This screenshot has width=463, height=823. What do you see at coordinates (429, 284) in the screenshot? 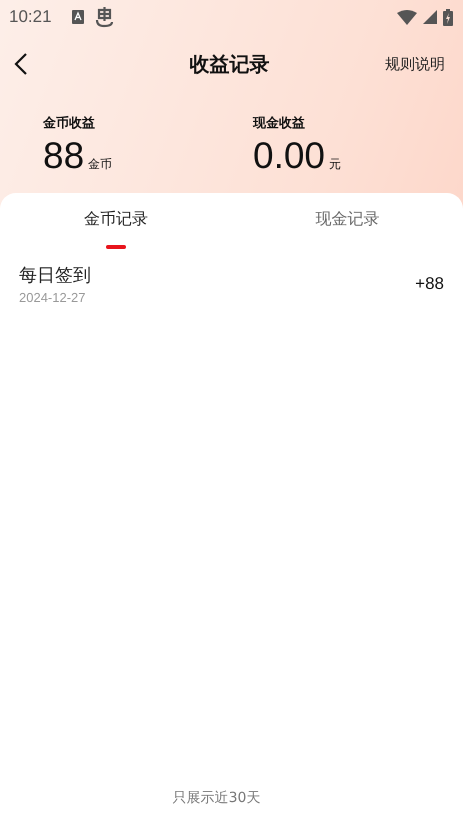
I see `record-amount: +88` at bounding box center [429, 284].